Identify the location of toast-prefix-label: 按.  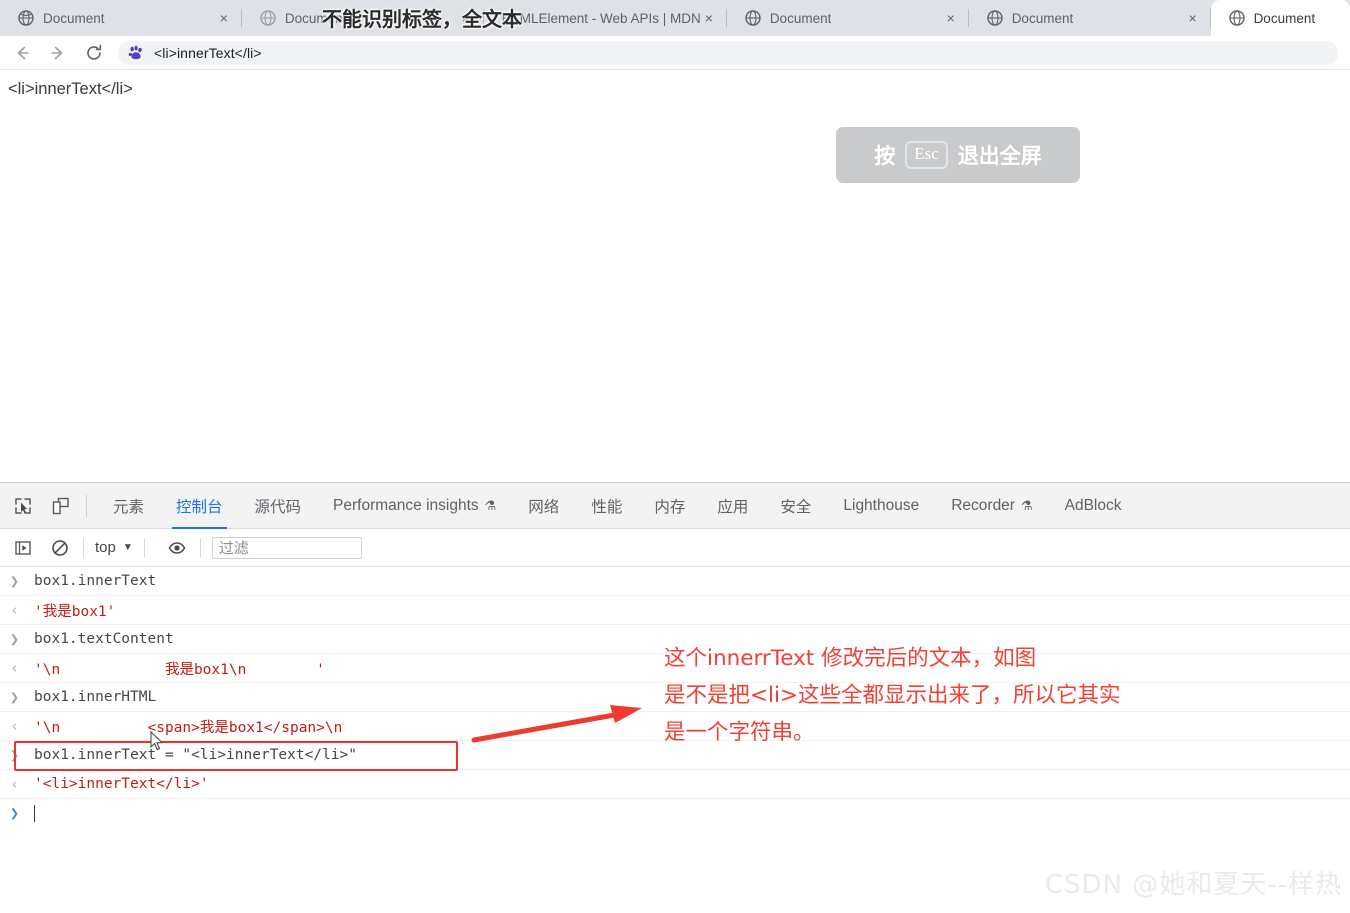
(885, 156).